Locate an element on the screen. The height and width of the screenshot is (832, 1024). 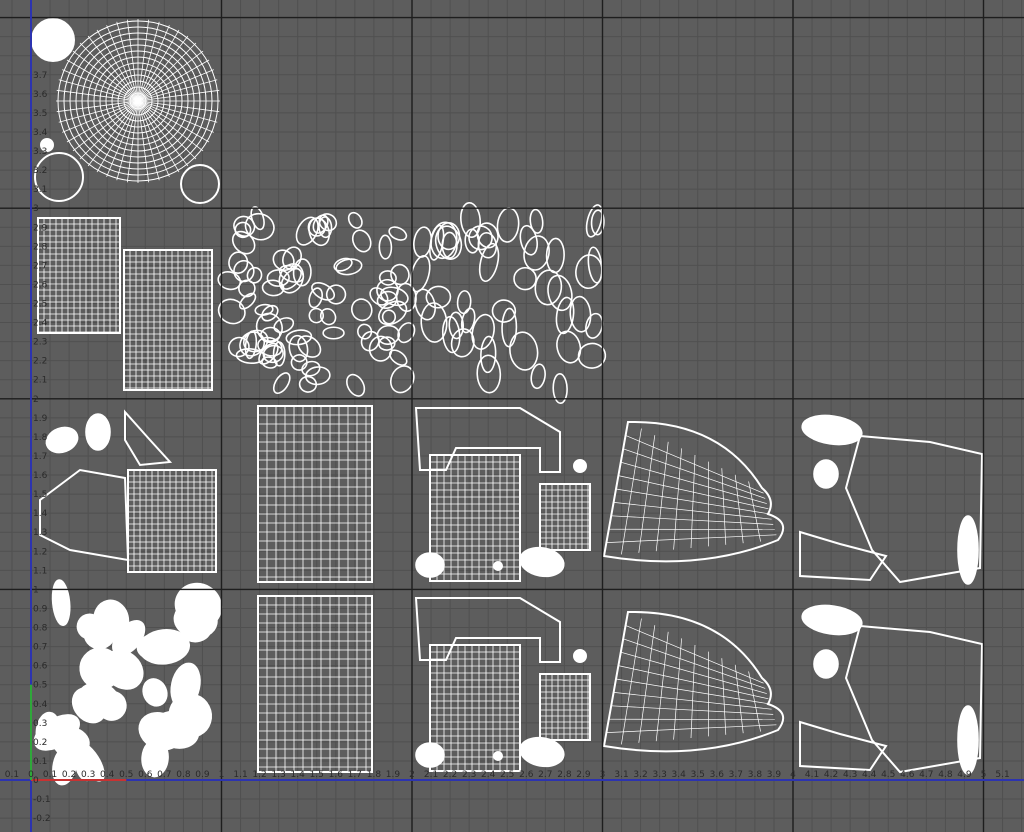
limb-foot-lower is located at coordinates (843, 746).